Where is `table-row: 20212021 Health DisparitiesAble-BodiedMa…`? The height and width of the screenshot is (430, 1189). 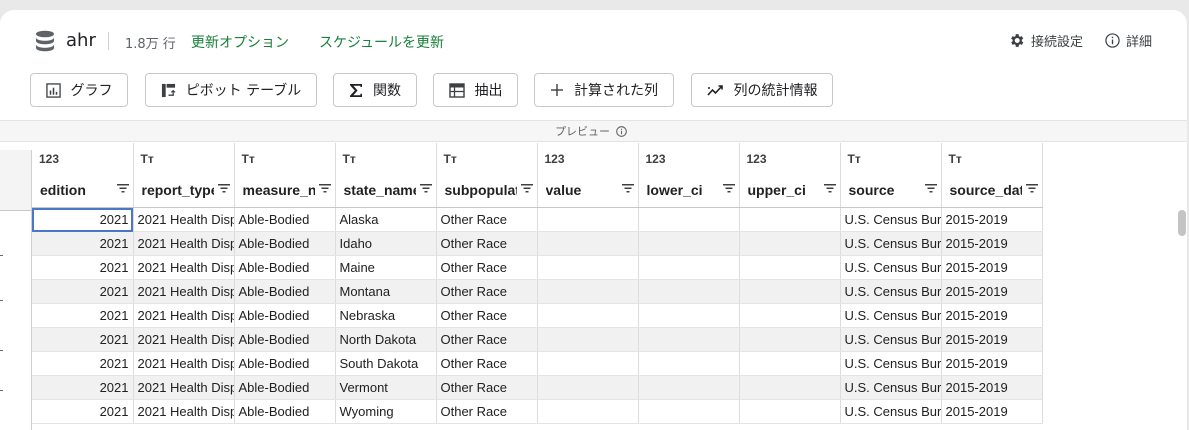
table-row: 20212021 Health DisparitiesAble-BodiedMa… is located at coordinates (537, 267).